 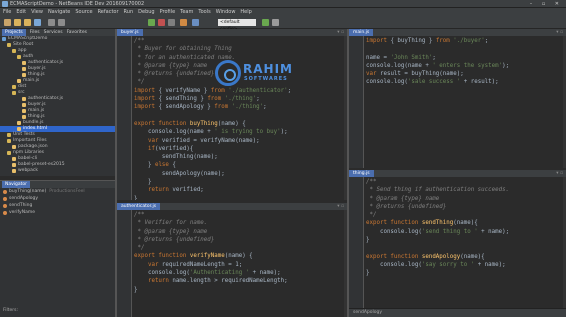 I want to click on code-token: requiredNameLength = 1;, so click(x=202, y=264).